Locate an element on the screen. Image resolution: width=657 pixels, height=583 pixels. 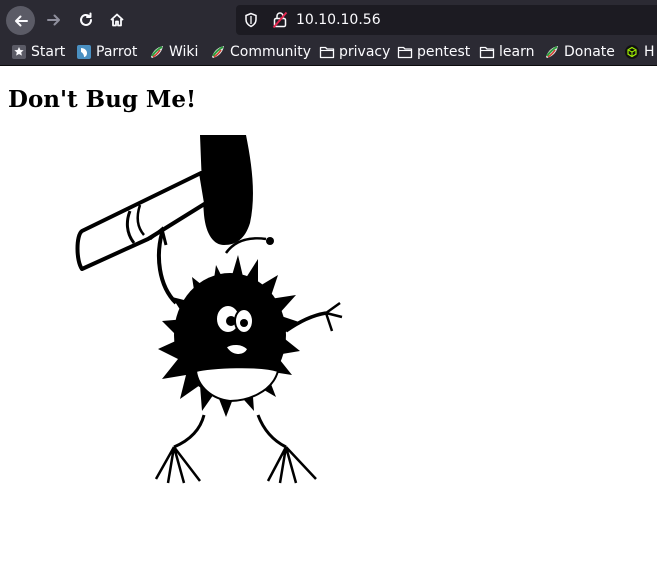
browser-toolbar: 10.10.10.56 is located at coordinates (328, 20).